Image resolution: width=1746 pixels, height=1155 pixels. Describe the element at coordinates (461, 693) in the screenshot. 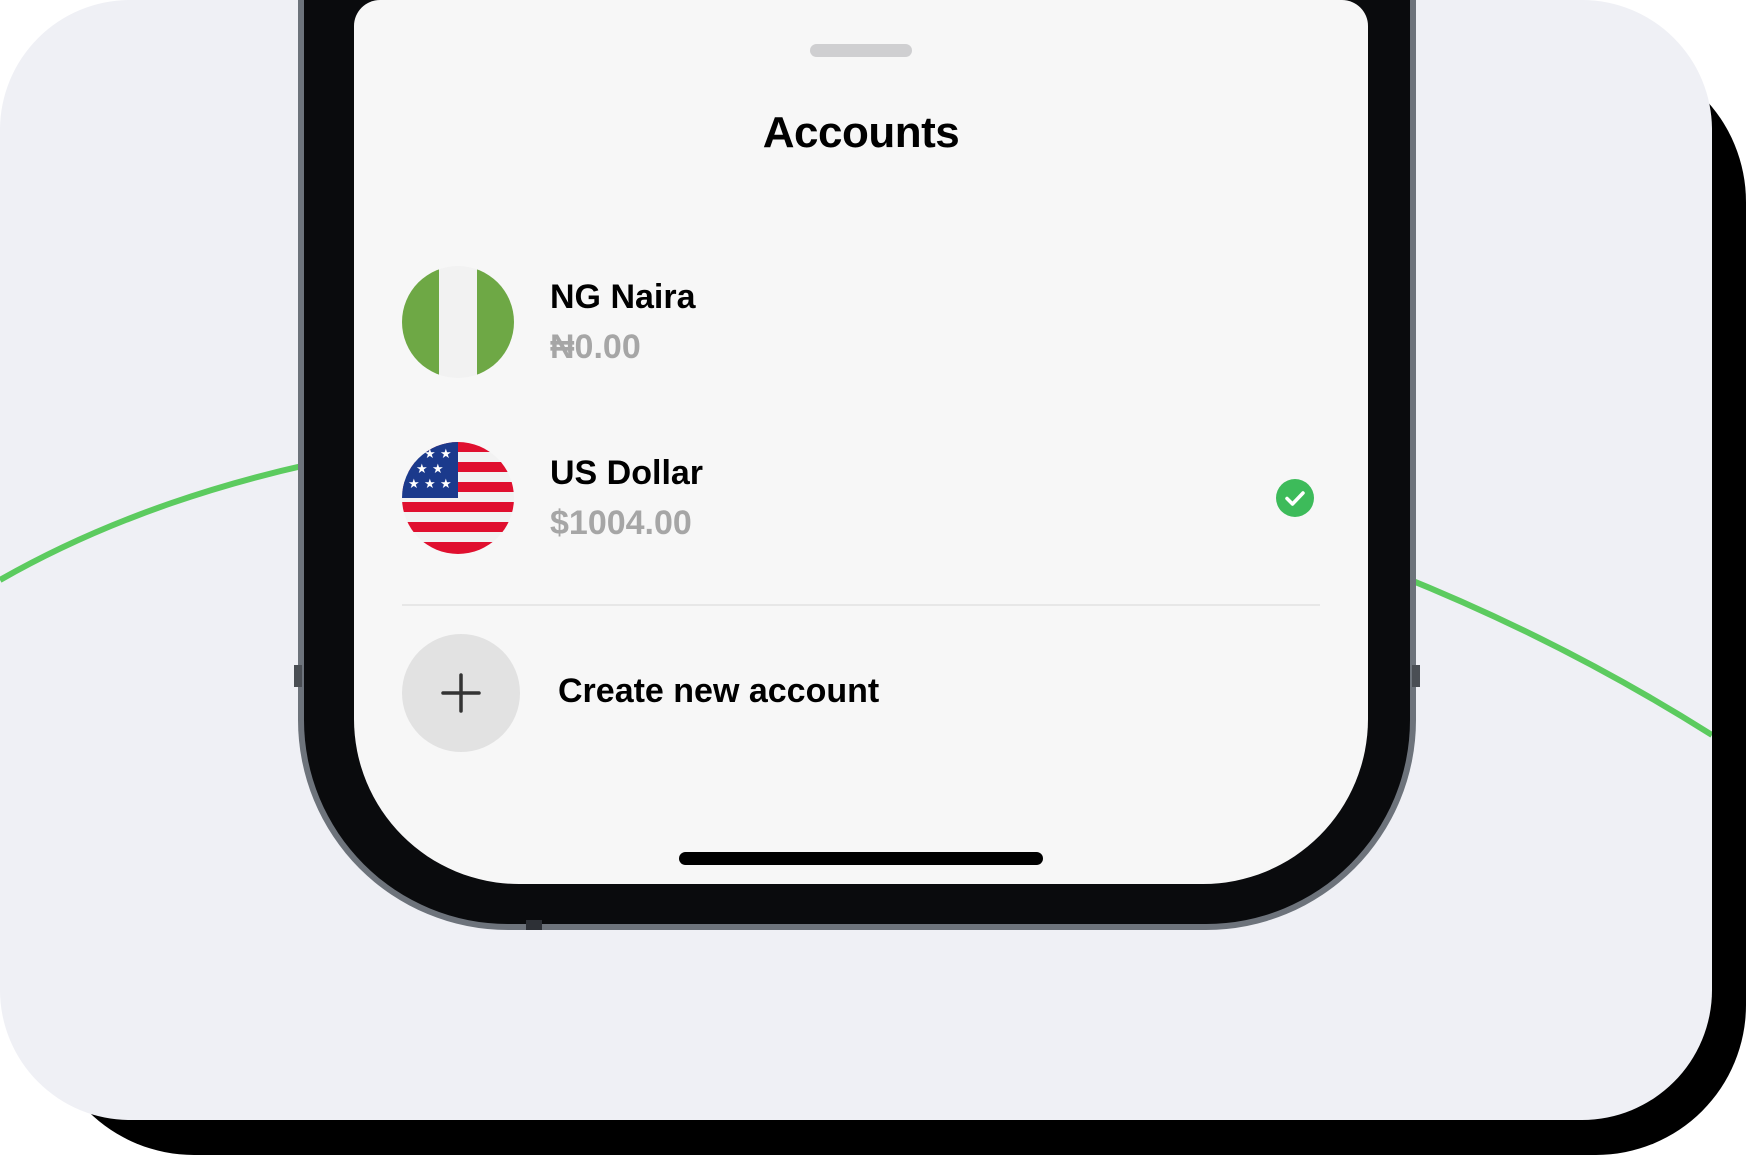

I see `plus-icon` at that location.